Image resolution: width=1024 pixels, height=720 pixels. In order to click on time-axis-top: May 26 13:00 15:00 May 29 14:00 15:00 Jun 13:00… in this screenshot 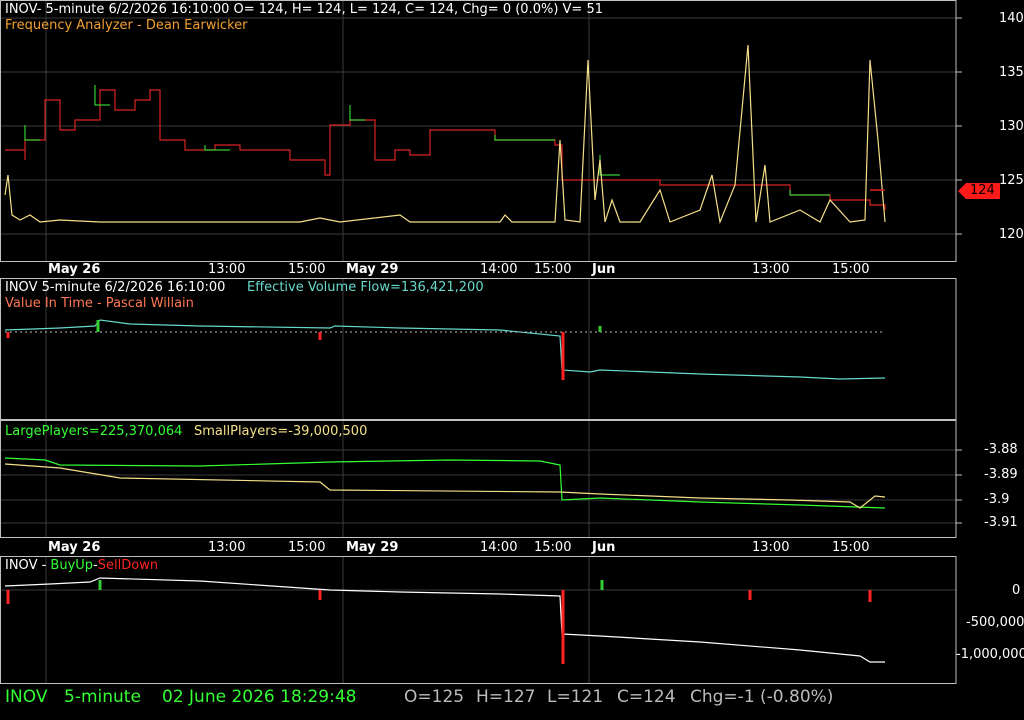, I will do `click(512, 270)`.